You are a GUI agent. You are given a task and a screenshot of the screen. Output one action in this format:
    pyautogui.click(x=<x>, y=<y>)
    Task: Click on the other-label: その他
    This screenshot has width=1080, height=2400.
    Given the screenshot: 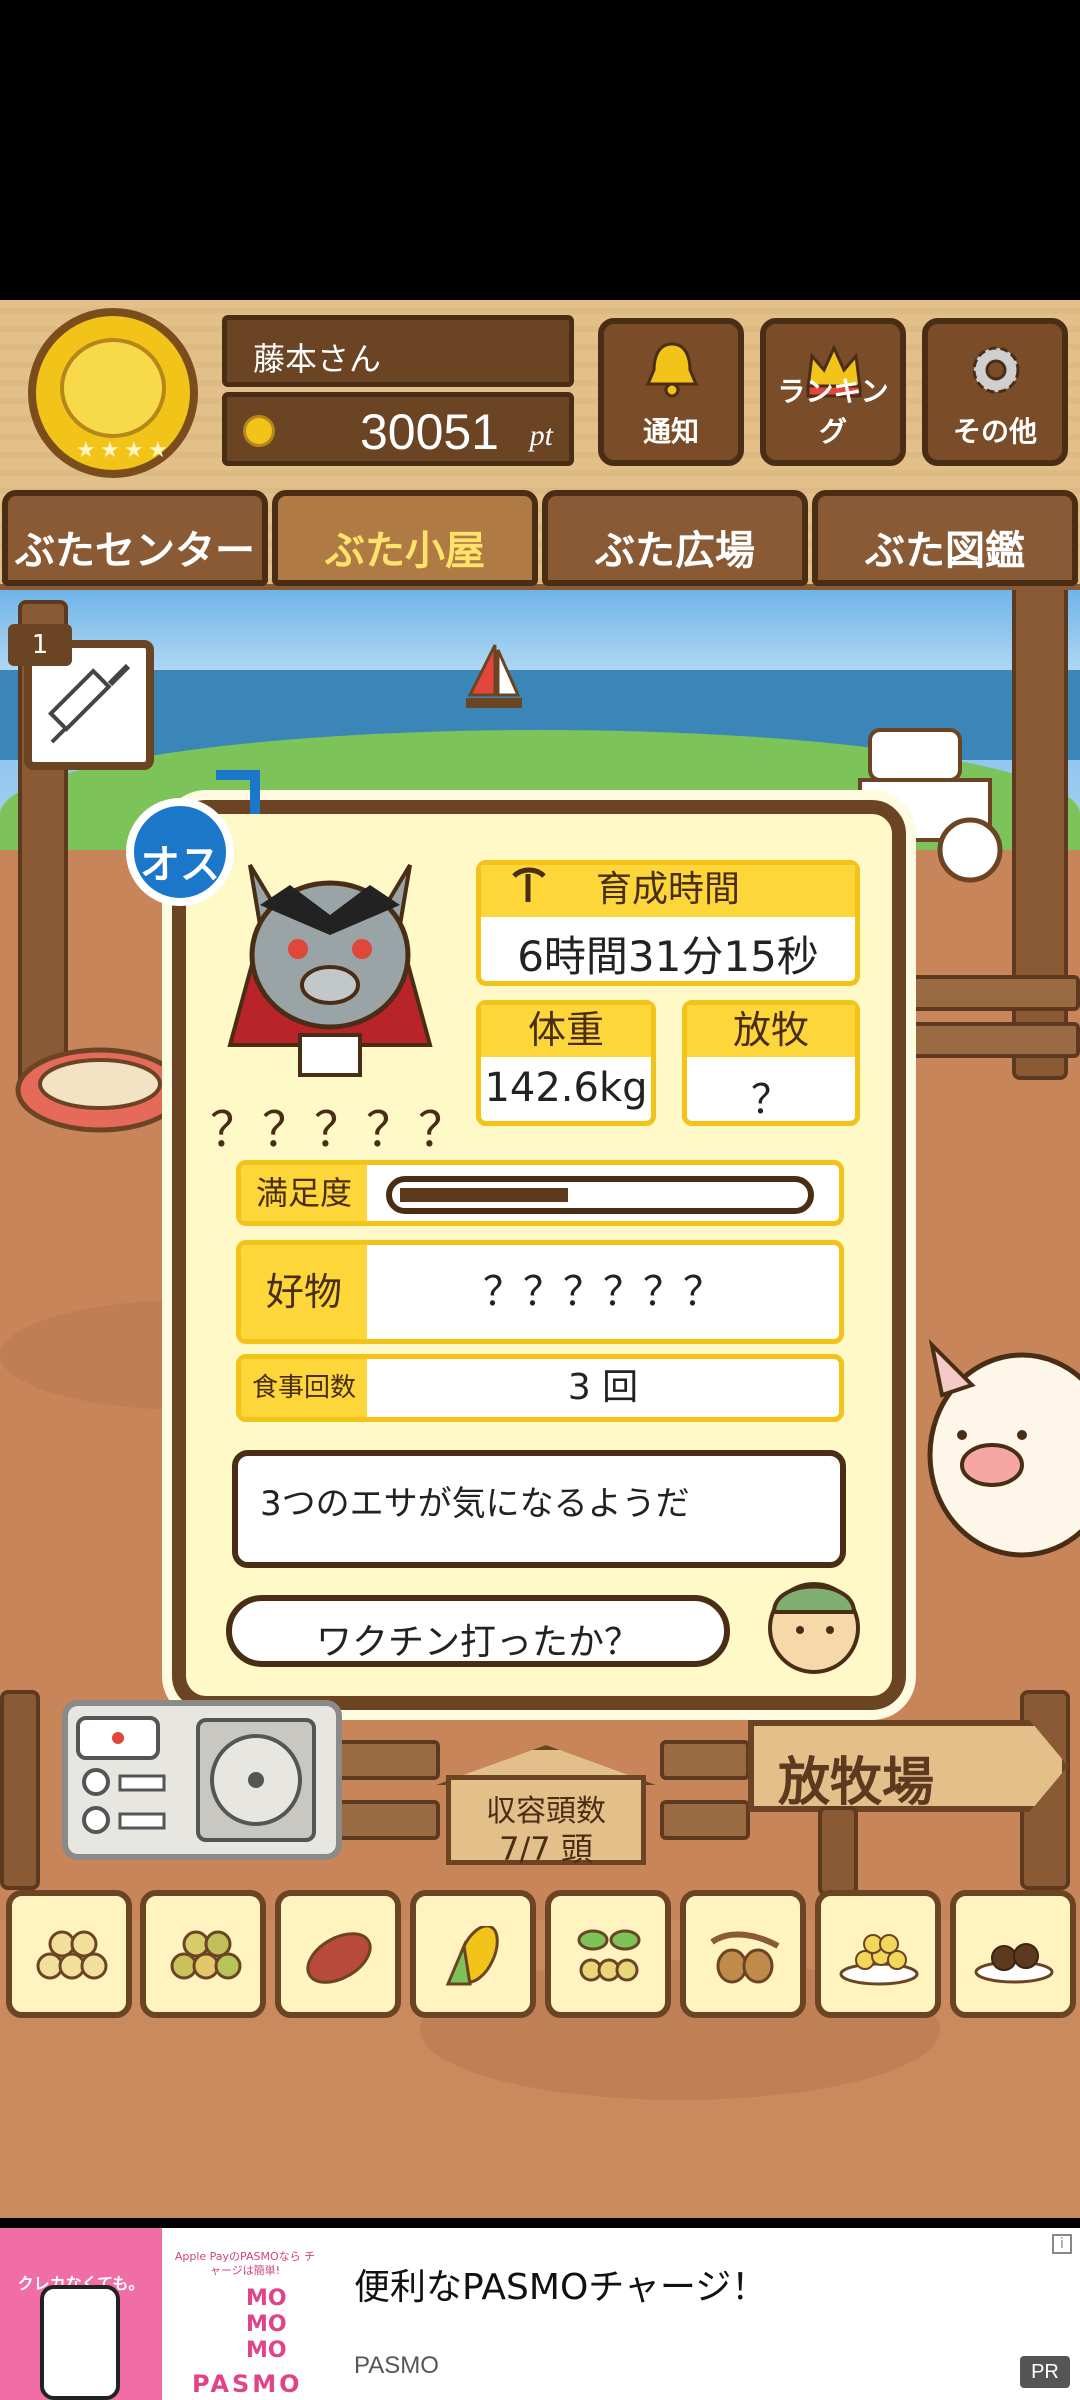 What is the action you would take?
    pyautogui.click(x=994, y=431)
    